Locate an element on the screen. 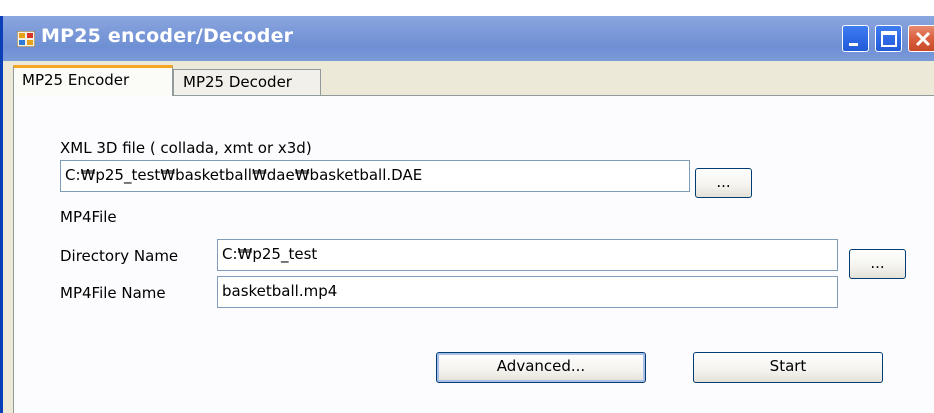 This screenshot has height=413, width=934. start-button: Start is located at coordinates (788, 367).